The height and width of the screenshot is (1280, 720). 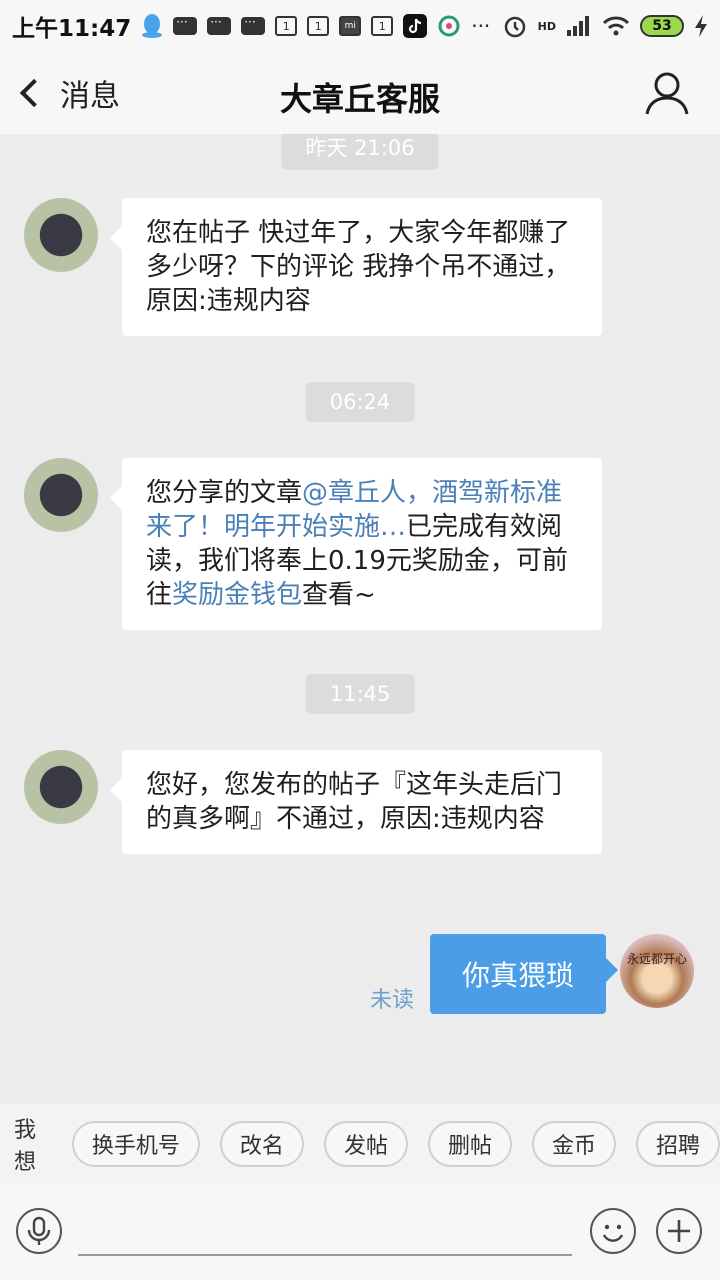 I want to click on page-title: 大章丘客服, so click(x=359, y=99).